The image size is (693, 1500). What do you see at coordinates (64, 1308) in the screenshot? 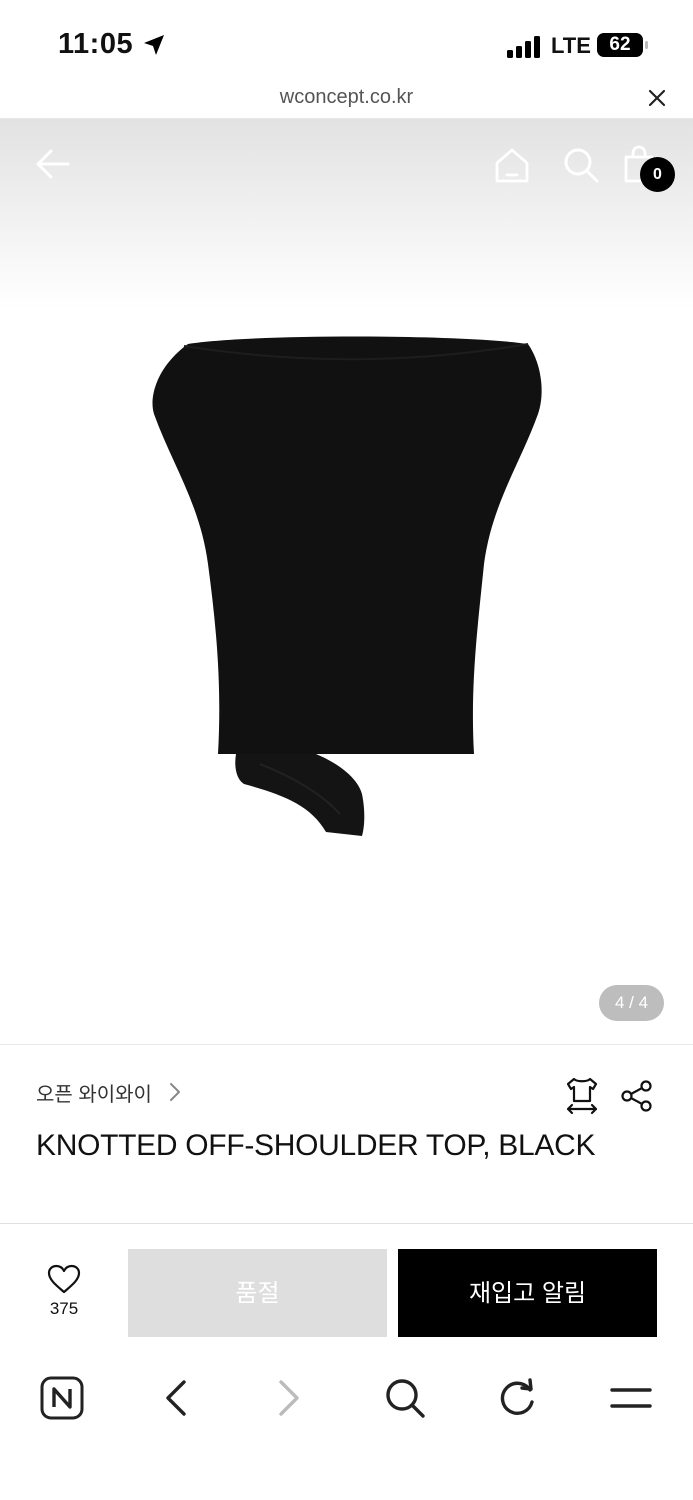
I see `like-count: 375` at bounding box center [64, 1308].